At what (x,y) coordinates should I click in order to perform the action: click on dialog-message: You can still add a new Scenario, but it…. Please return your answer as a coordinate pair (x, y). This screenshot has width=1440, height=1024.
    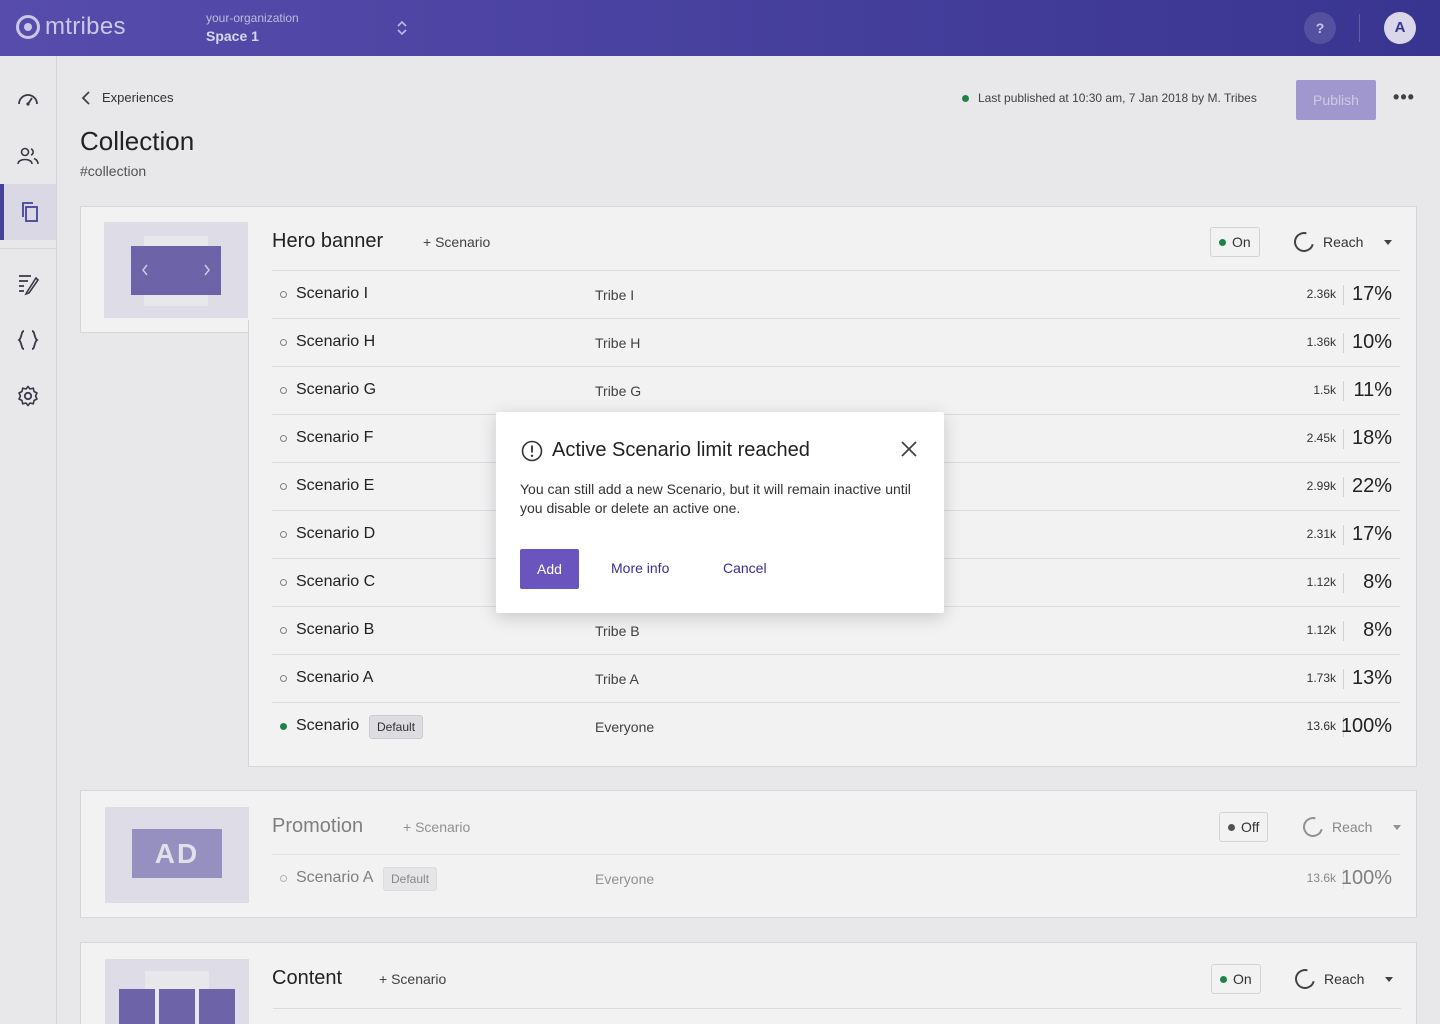
    Looking at the image, I should click on (715, 498).